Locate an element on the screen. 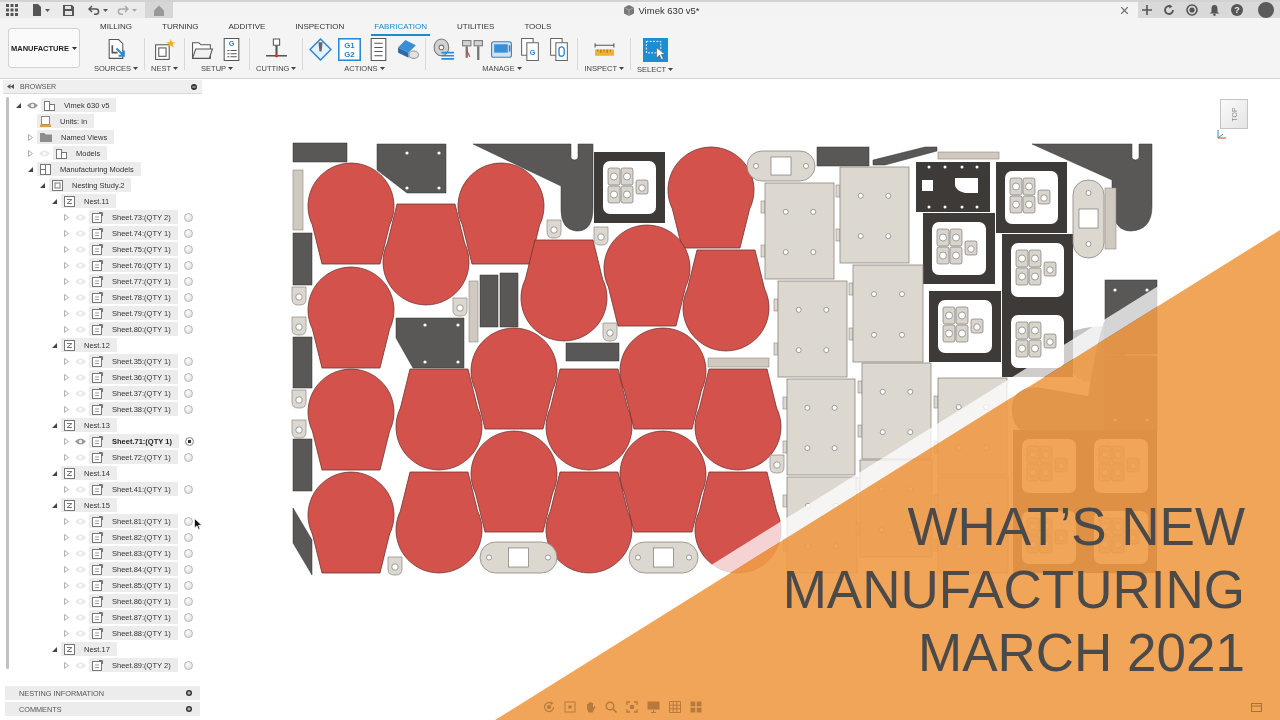  orbit-icon is located at coordinates (549, 707).